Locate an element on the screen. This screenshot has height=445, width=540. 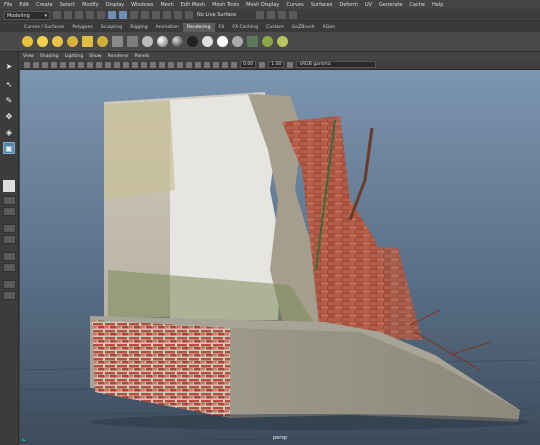
menu-deform: Deform is located at coordinates (348, 5).